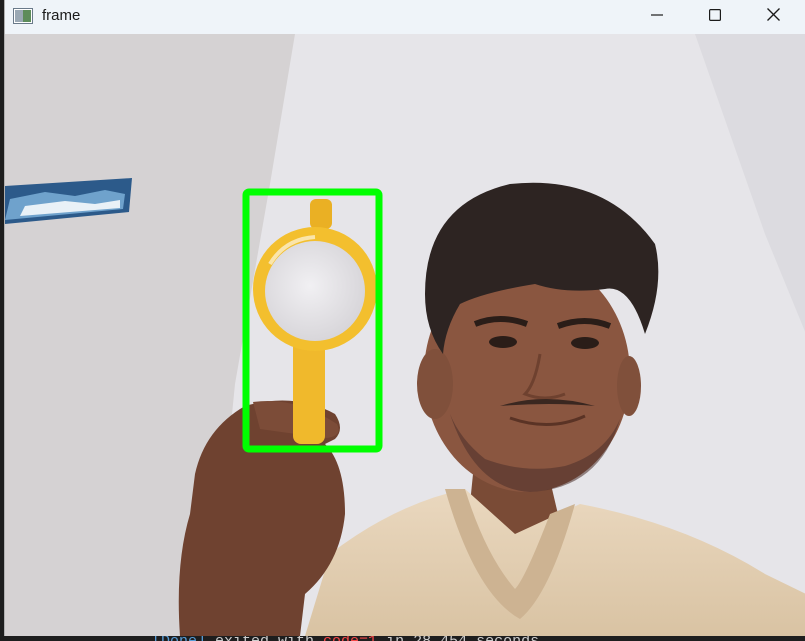  What do you see at coordinates (23, 16) in the screenshot?
I see `frame-window-icon` at bounding box center [23, 16].